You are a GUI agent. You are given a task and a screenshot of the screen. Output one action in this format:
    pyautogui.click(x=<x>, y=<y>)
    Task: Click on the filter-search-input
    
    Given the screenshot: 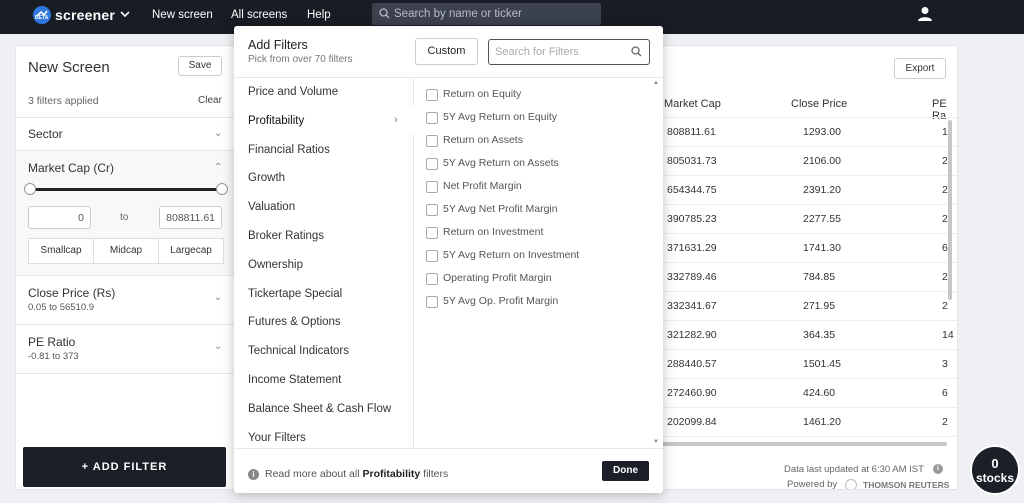 What is the action you would take?
    pyautogui.click(x=560, y=52)
    